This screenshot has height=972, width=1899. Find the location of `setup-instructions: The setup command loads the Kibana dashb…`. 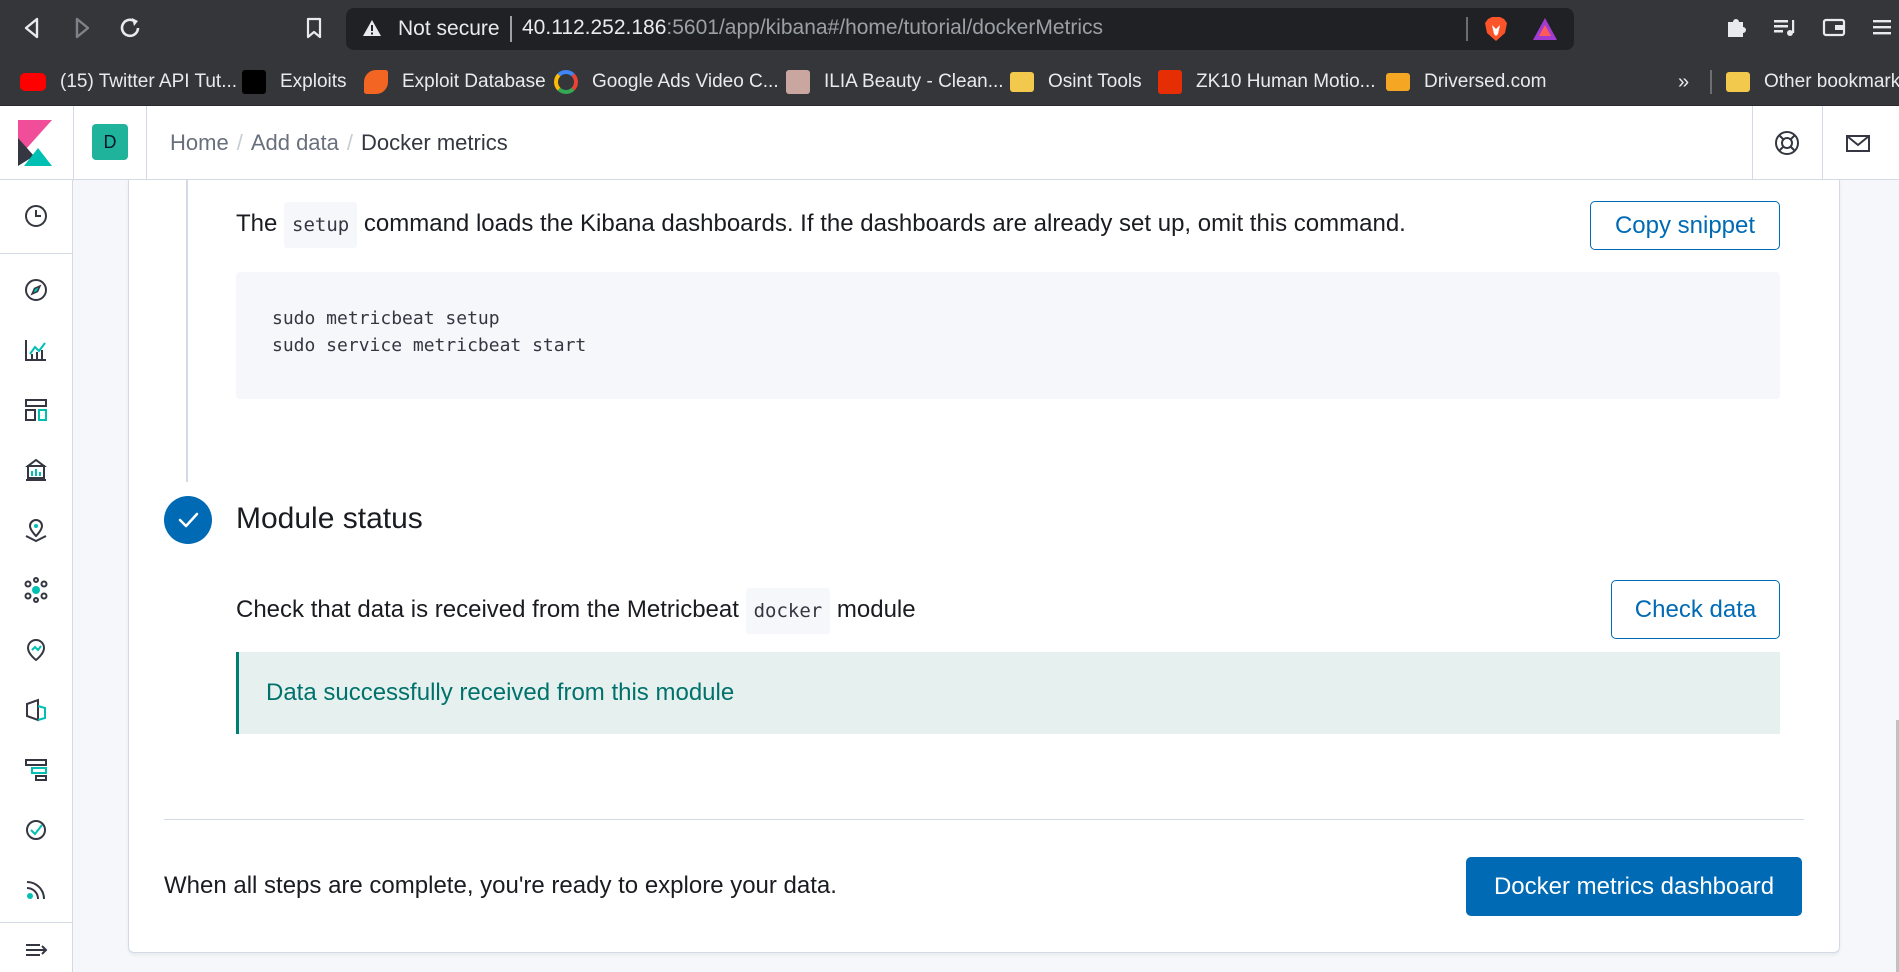

setup-instructions: The setup command loads the Kibana dashb… is located at coordinates (821, 225).